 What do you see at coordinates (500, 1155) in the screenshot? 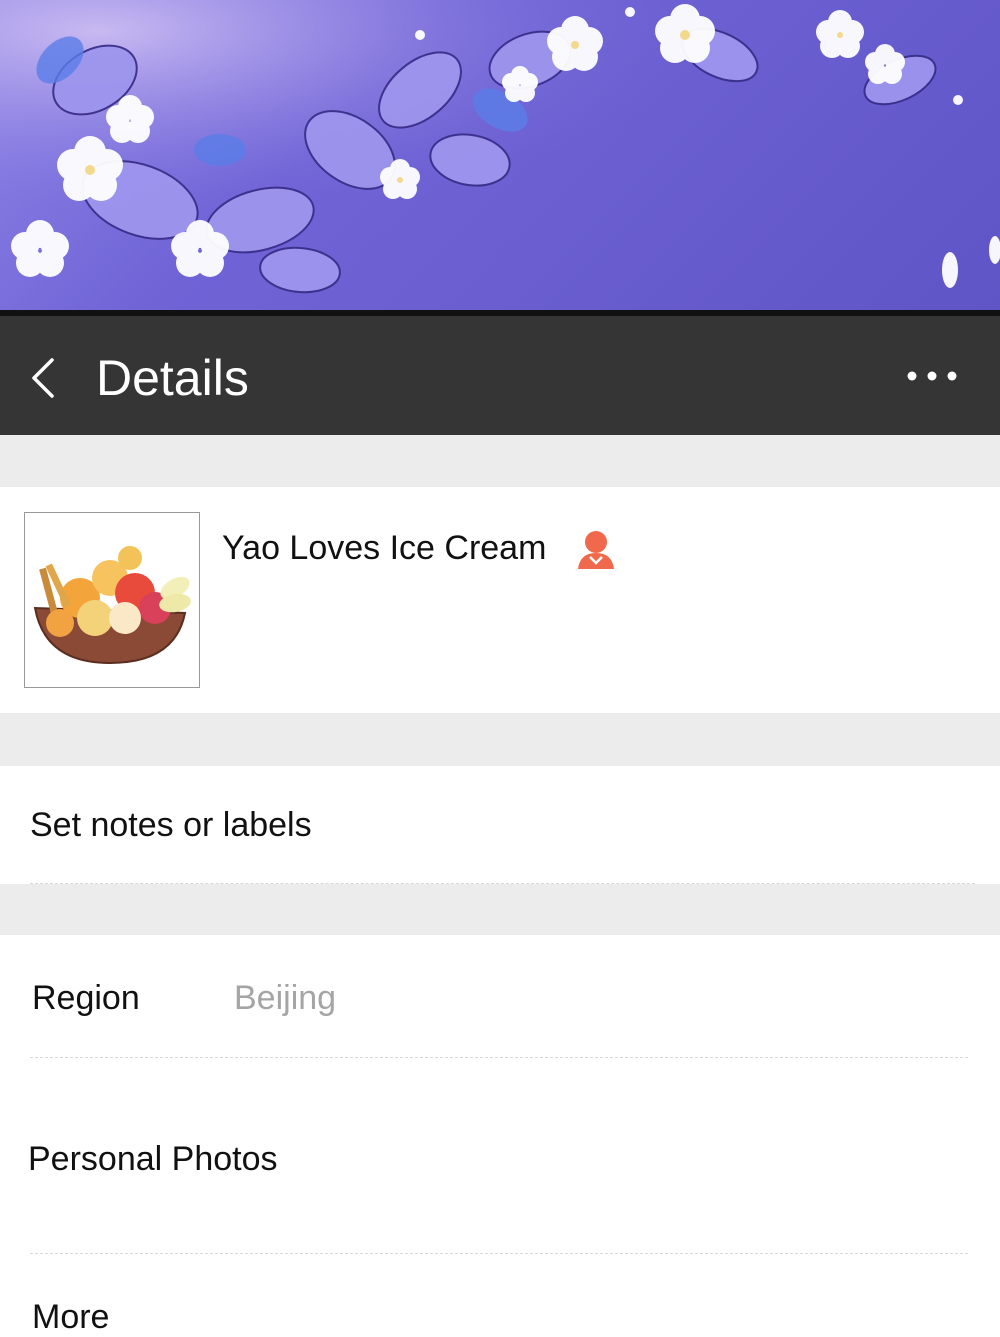
I see `personal-photos-row: Personal Photos` at bounding box center [500, 1155].